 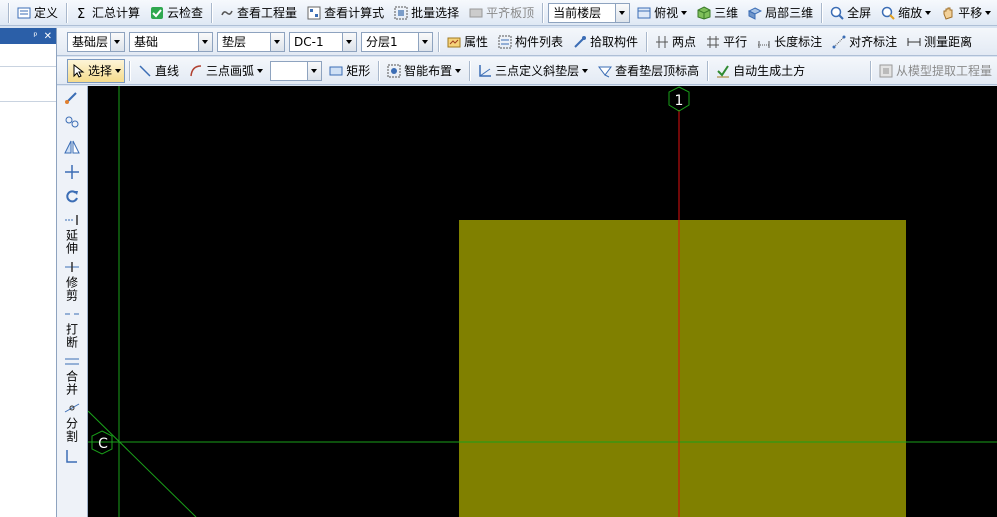 What do you see at coordinates (935, 71) in the screenshot?
I see `extract-from-model-button: 从模型提取工程量` at bounding box center [935, 71].